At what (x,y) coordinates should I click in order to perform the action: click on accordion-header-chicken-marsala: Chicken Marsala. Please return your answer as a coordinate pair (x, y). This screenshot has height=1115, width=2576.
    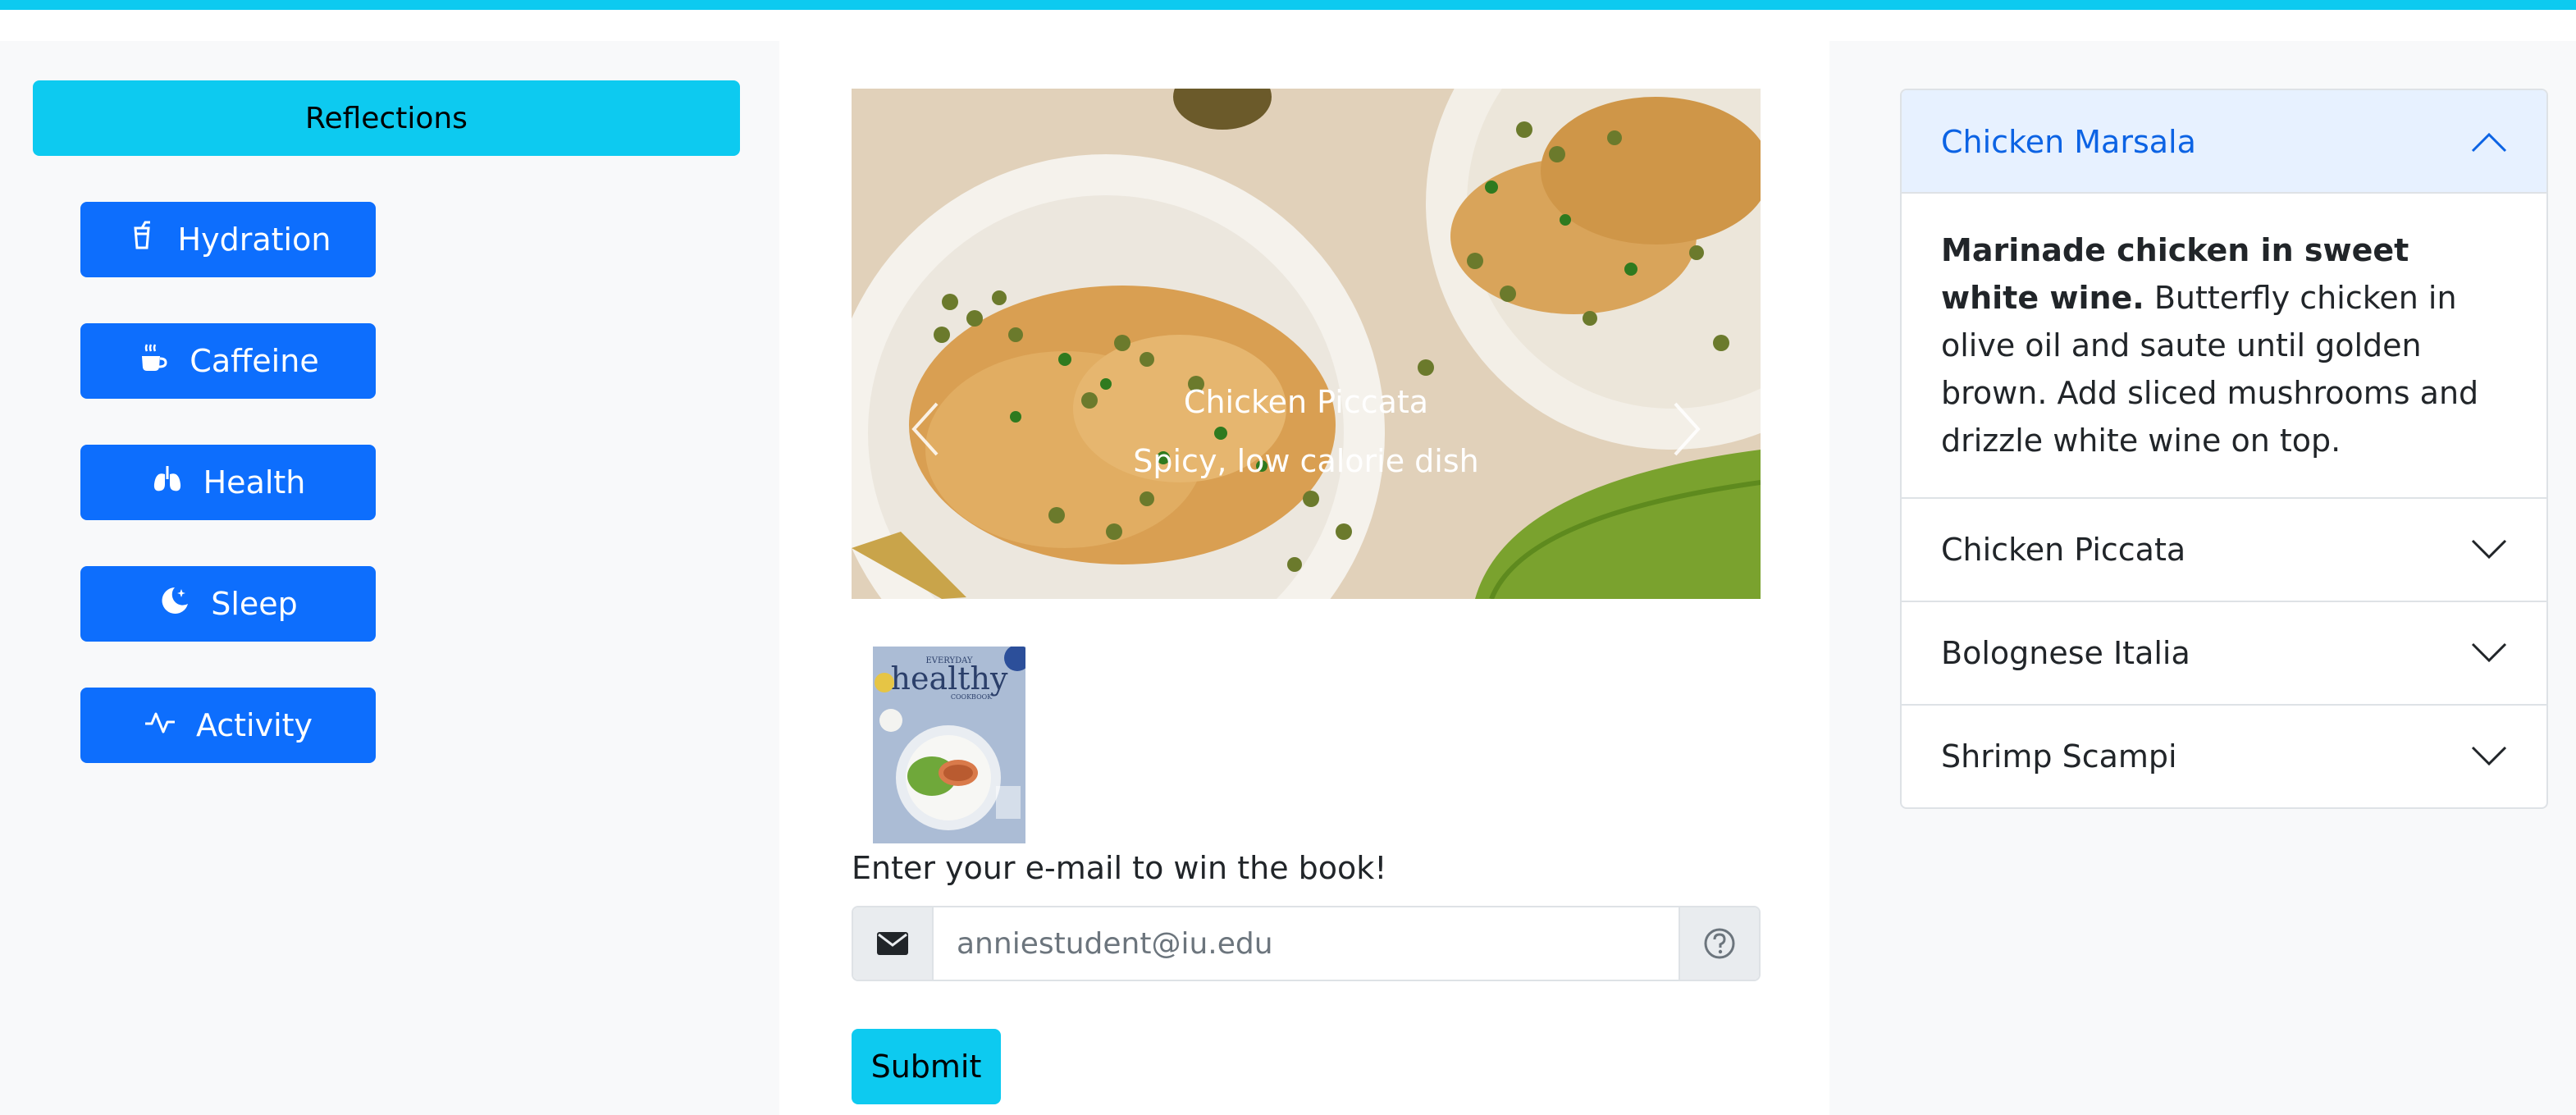
    Looking at the image, I should click on (2224, 142).